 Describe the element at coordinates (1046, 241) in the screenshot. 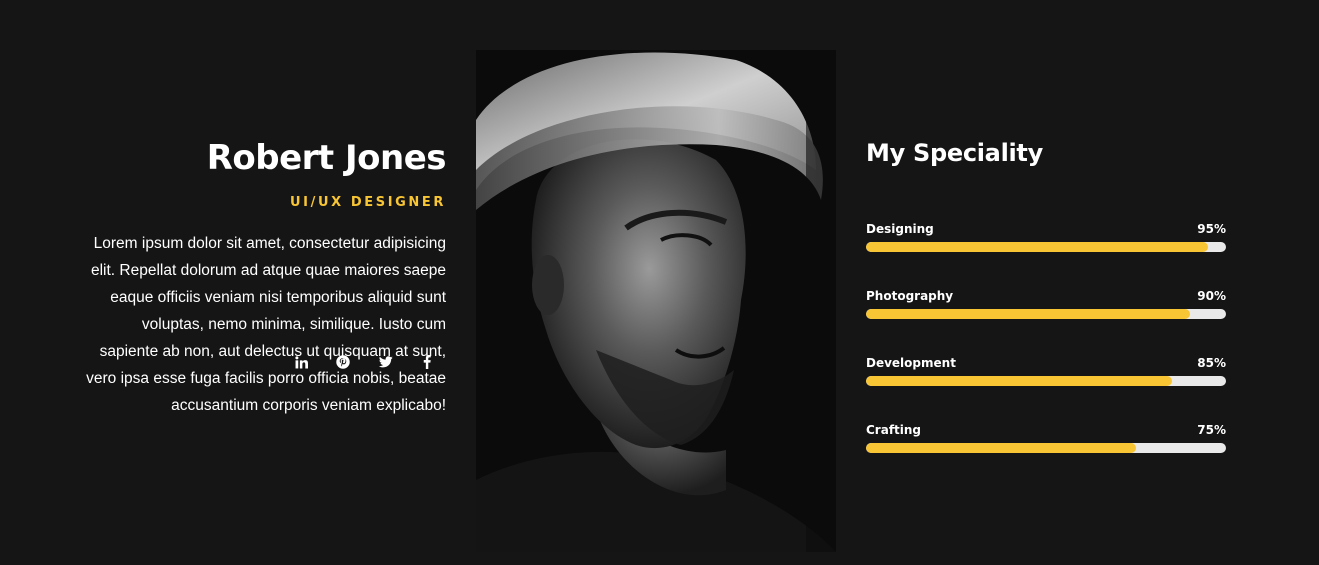

I see `skill-designing: Designing 95%` at that location.